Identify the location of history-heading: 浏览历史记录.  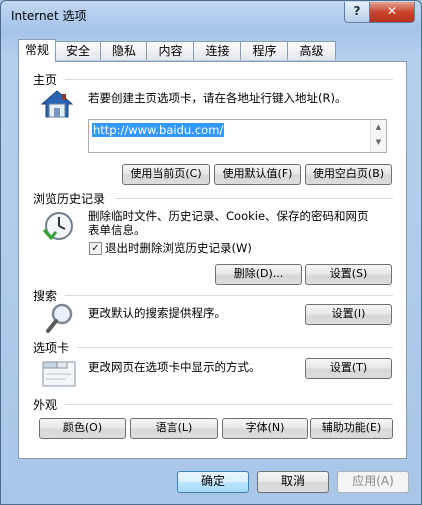
(69, 199).